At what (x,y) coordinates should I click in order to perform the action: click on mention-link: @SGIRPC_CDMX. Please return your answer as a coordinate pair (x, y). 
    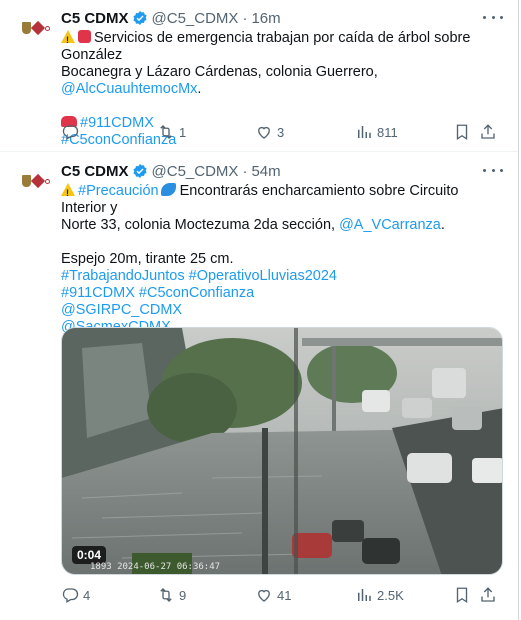
    Looking at the image, I should click on (121, 310).